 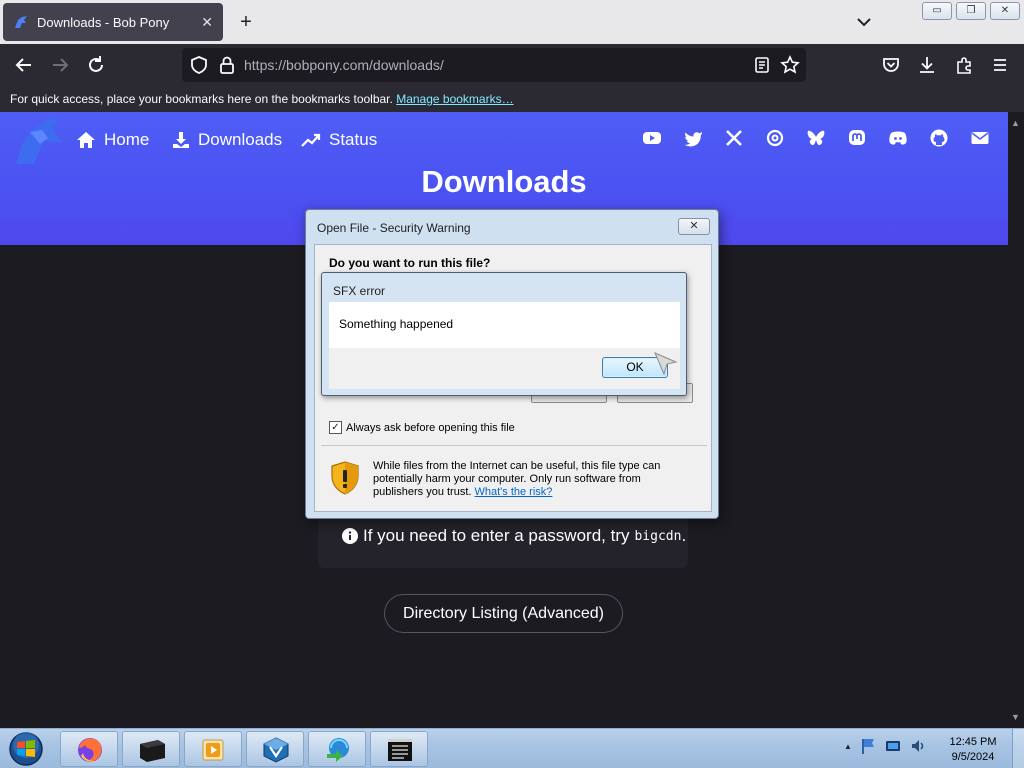 What do you see at coordinates (1018, 748) in the screenshot?
I see `show-desktop-button` at bounding box center [1018, 748].